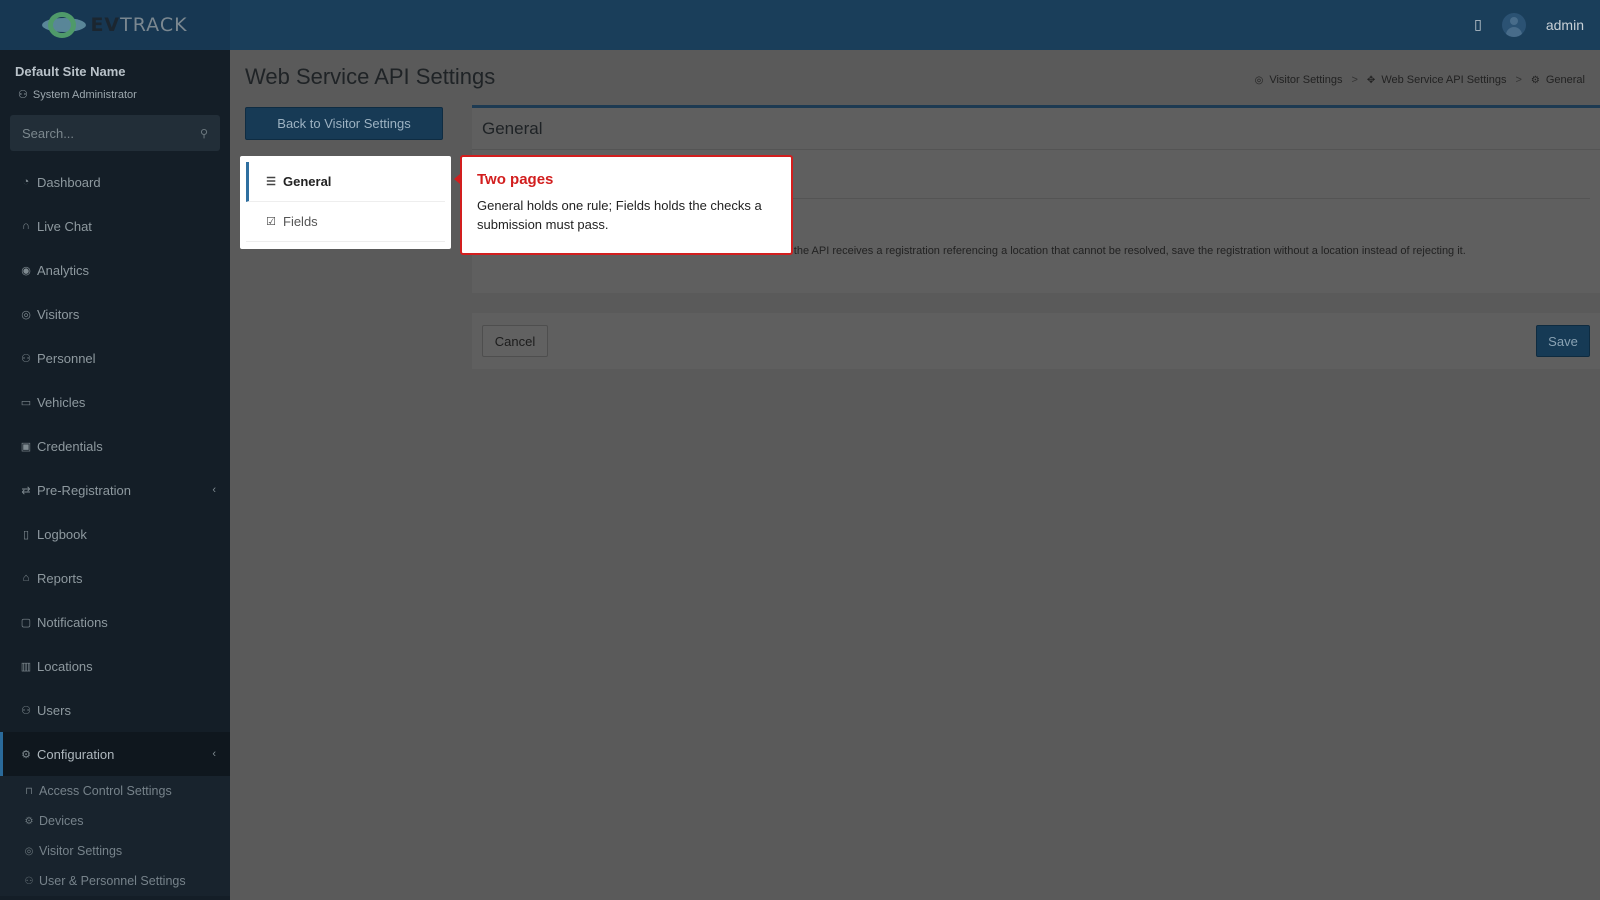 This screenshot has width=1600, height=900. What do you see at coordinates (345, 182) in the screenshot?
I see `settings-nav-general: ☰ General` at bounding box center [345, 182].